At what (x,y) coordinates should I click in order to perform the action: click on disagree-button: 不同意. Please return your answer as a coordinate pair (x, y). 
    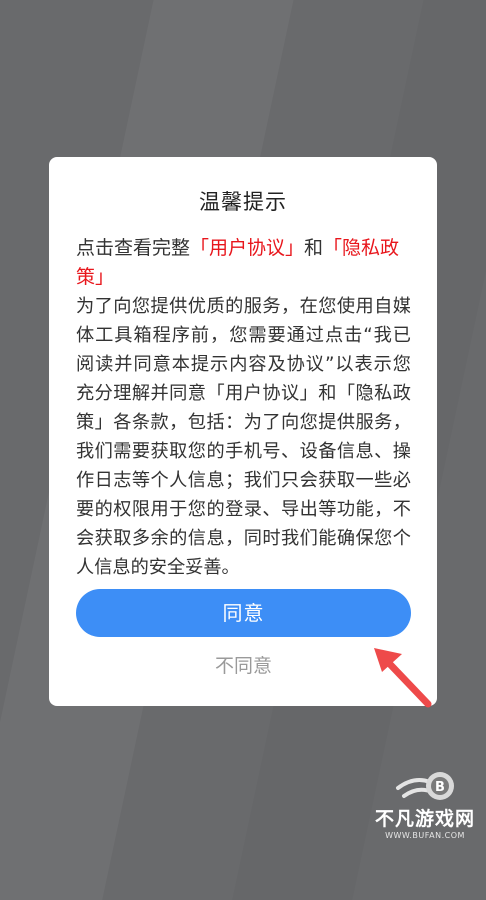
    Looking at the image, I should click on (243, 666).